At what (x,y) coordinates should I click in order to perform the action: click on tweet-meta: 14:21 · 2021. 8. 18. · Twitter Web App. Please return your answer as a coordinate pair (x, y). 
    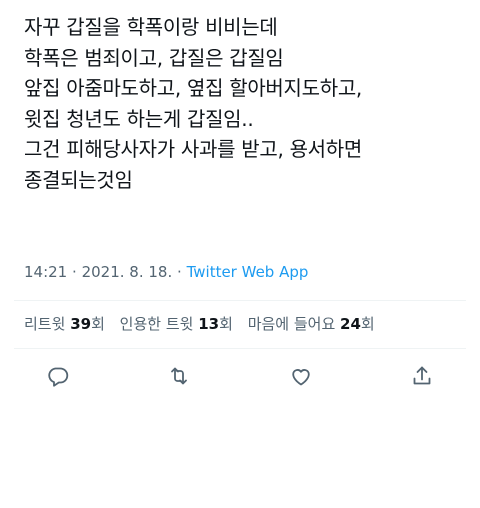
    Looking at the image, I should click on (166, 272).